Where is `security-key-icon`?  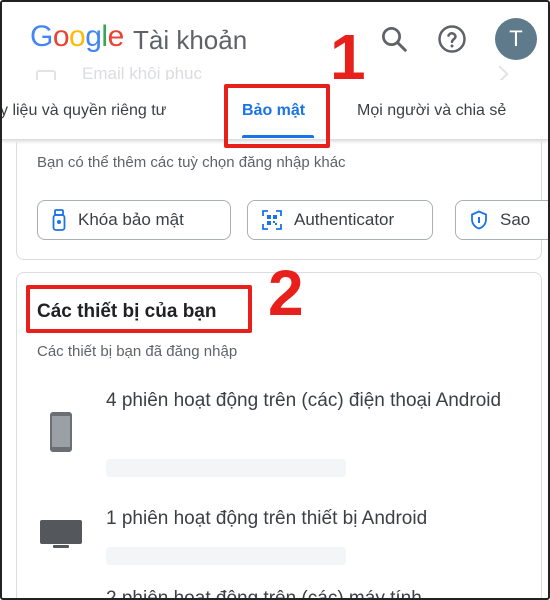
security-key-icon is located at coordinates (59, 220).